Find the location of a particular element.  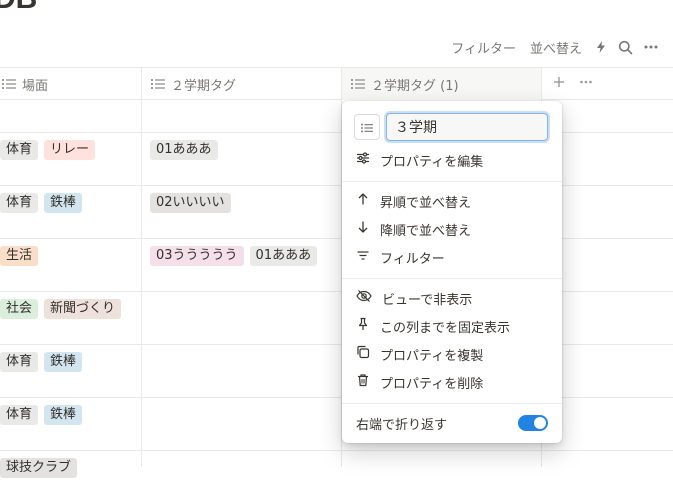

arrow-up-icon is located at coordinates (363, 201).